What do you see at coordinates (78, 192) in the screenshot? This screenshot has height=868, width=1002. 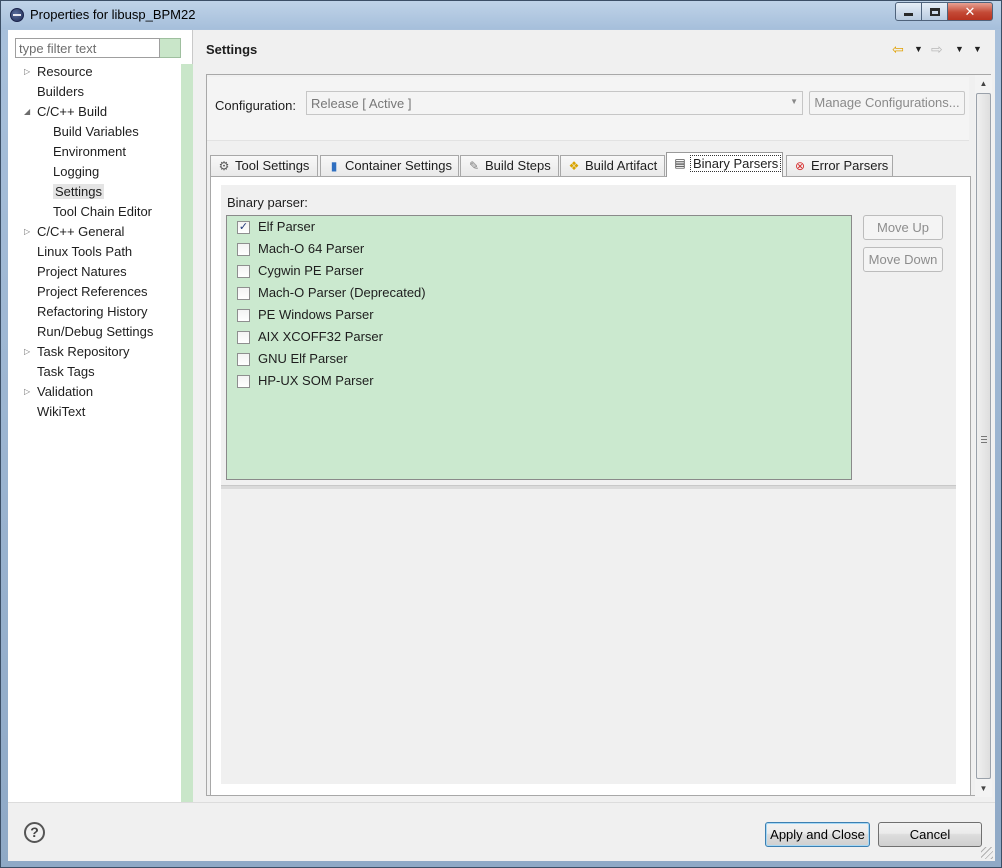 I see `tree-item: Settings` at bounding box center [78, 192].